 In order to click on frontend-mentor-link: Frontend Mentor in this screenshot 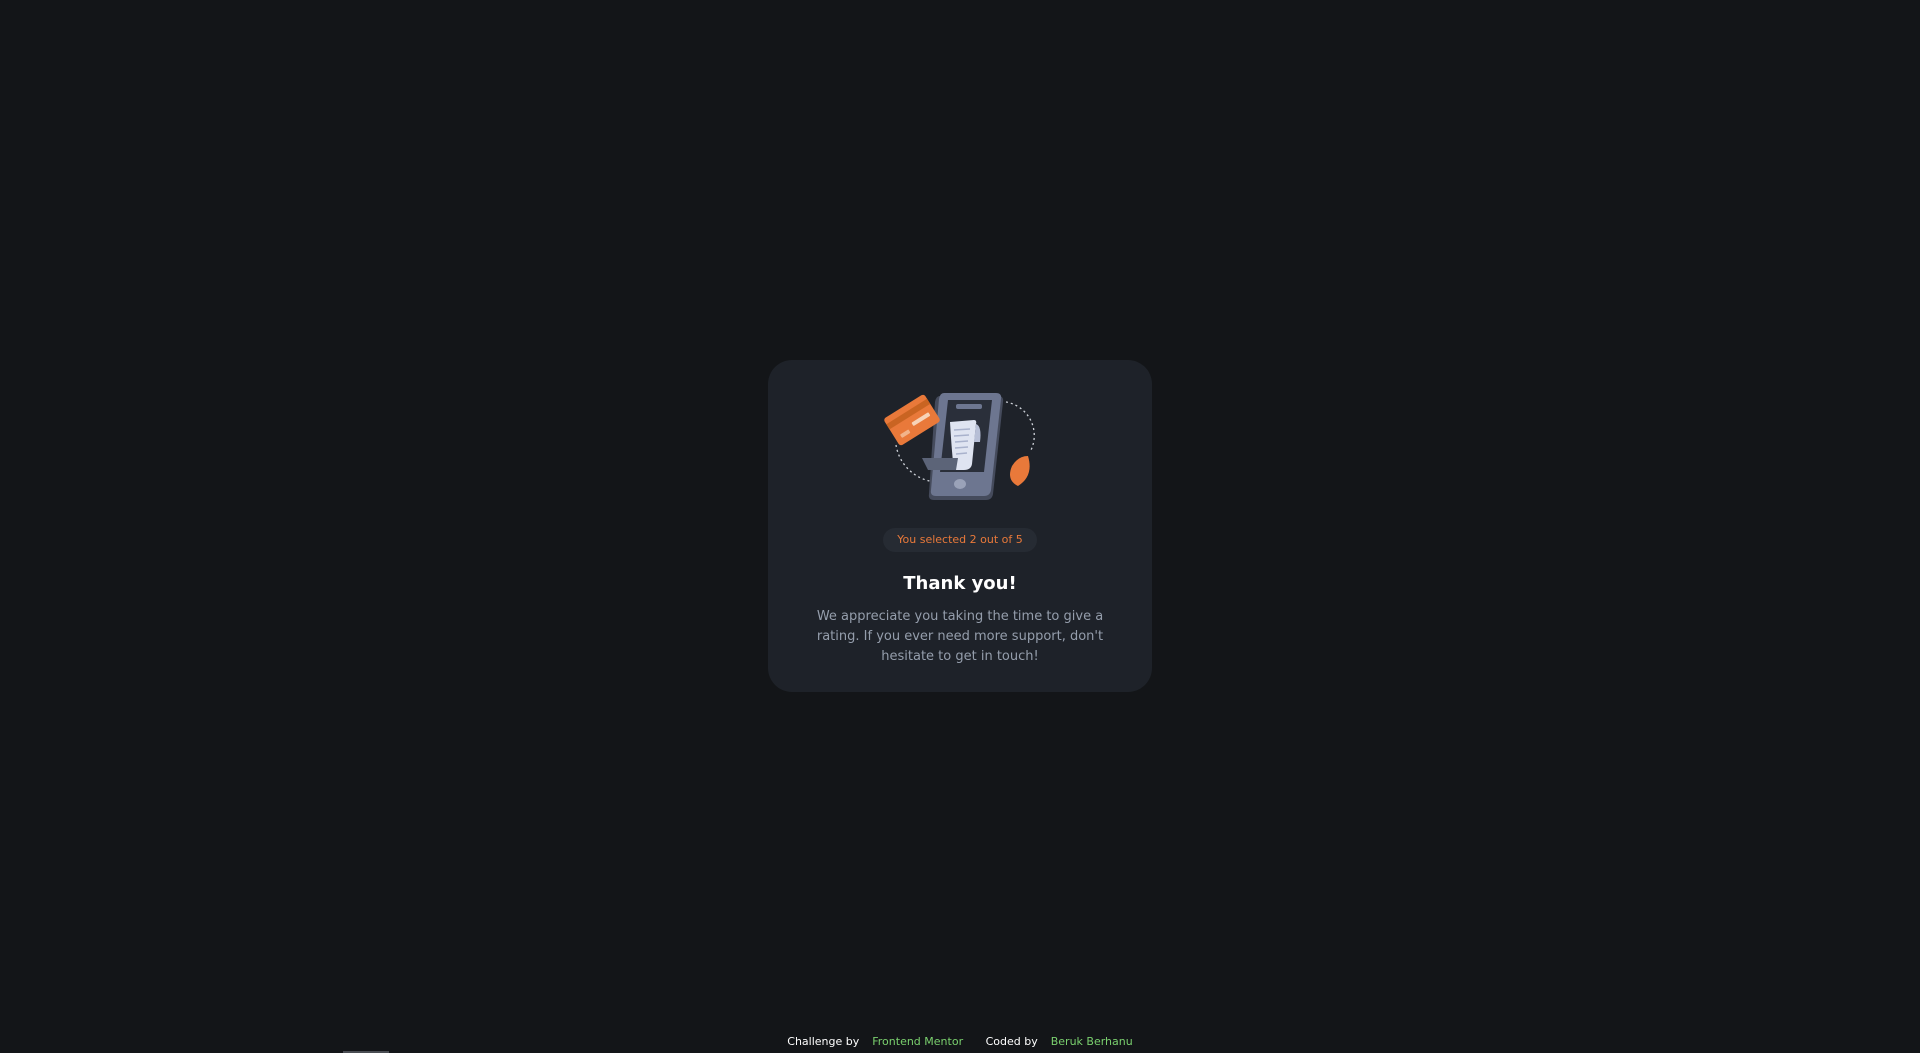, I will do `click(917, 1041)`.